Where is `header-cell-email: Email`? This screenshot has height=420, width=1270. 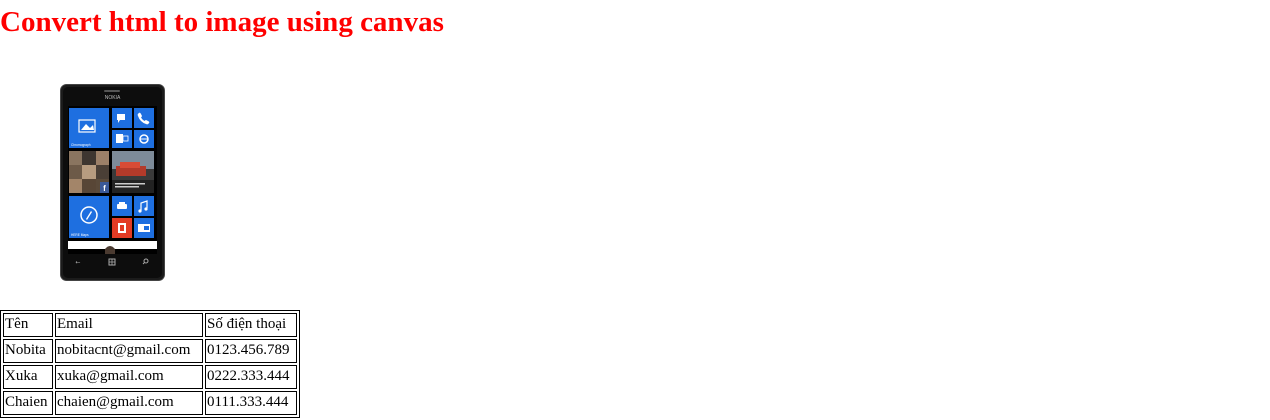 header-cell-email: Email is located at coordinates (129, 325).